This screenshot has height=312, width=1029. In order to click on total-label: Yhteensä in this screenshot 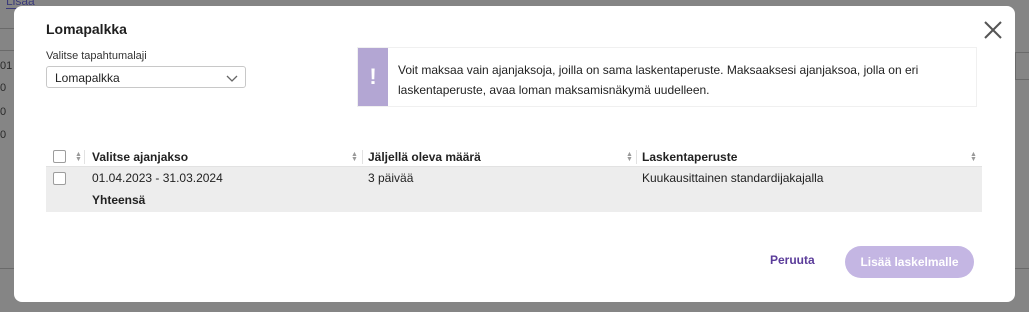, I will do `click(119, 200)`.